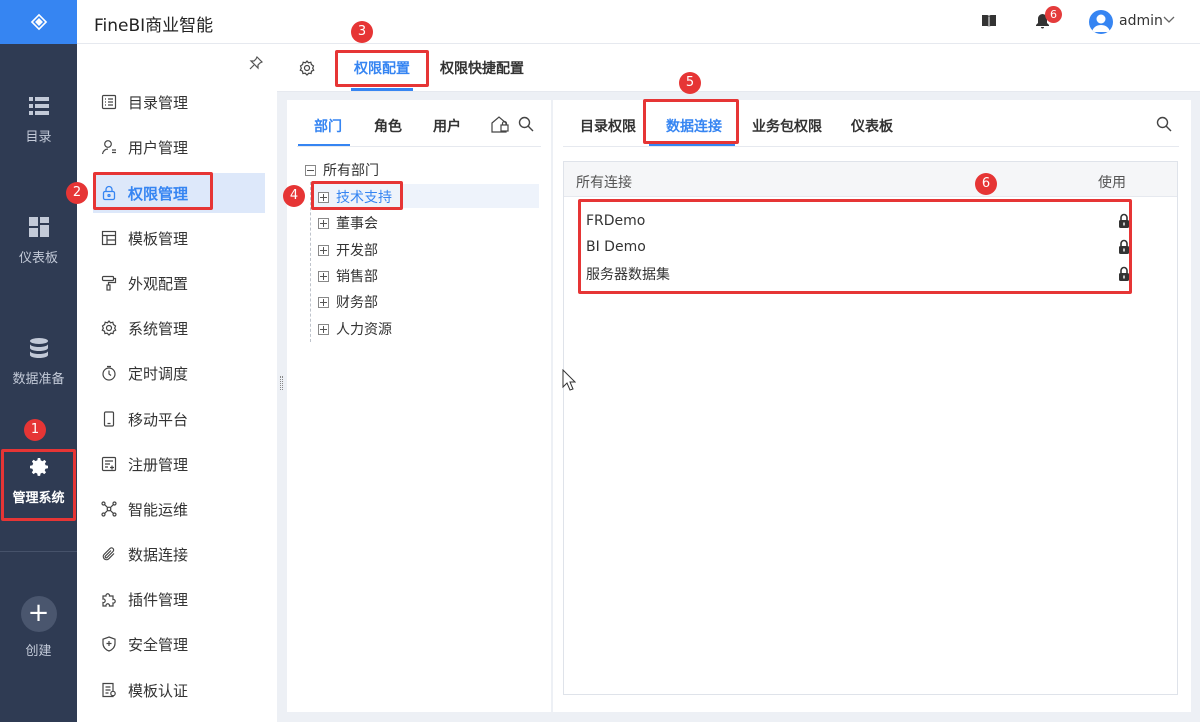  Describe the element at coordinates (158, 283) in the screenshot. I see `submenu-label: 外观配置` at that location.